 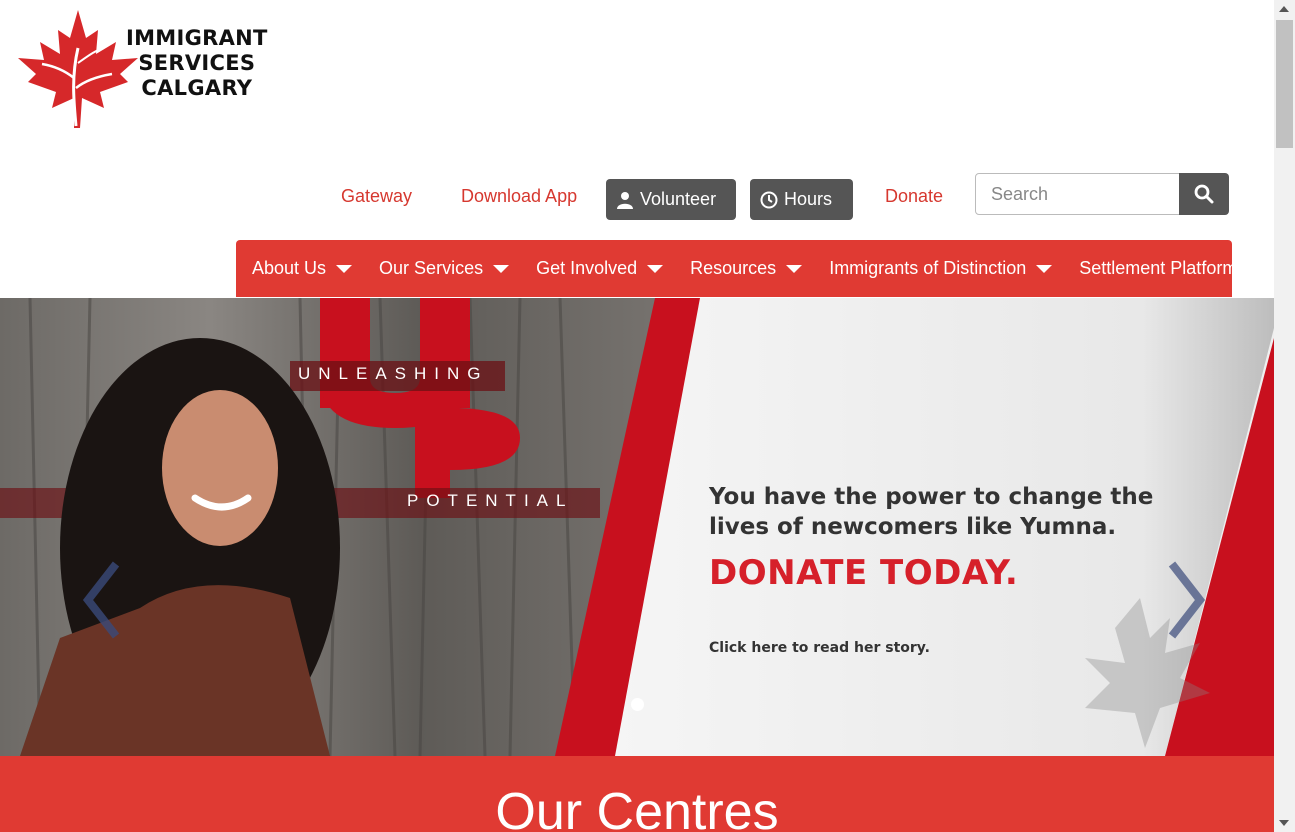 I want to click on hours-button: Hours, so click(x=801, y=199).